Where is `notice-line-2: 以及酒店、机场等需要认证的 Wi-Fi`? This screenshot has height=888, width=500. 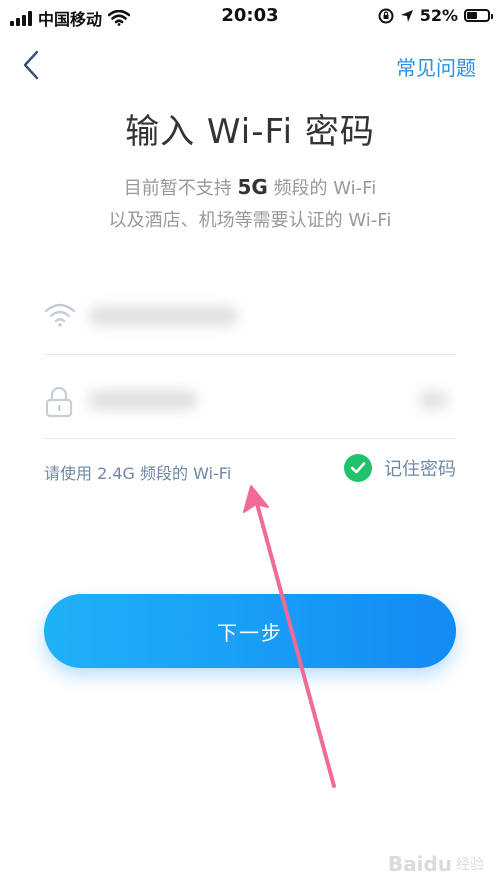
notice-line-2: 以及酒店、机场等需要认证的 Wi-Fi is located at coordinates (250, 220).